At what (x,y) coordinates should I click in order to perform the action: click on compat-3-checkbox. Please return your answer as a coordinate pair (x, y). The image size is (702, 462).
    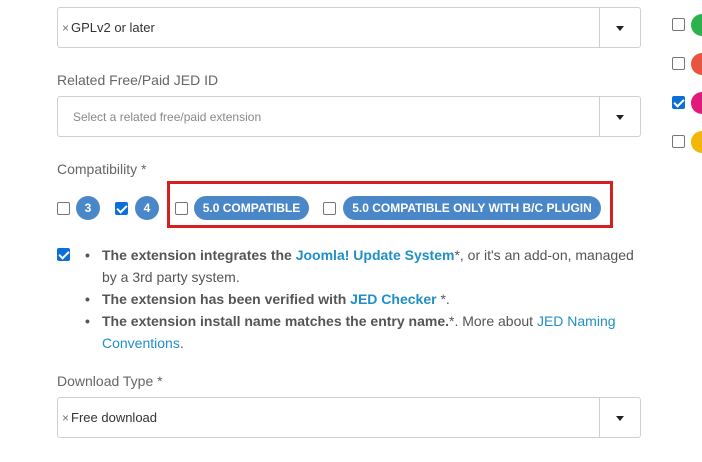
    Looking at the image, I should click on (63, 208).